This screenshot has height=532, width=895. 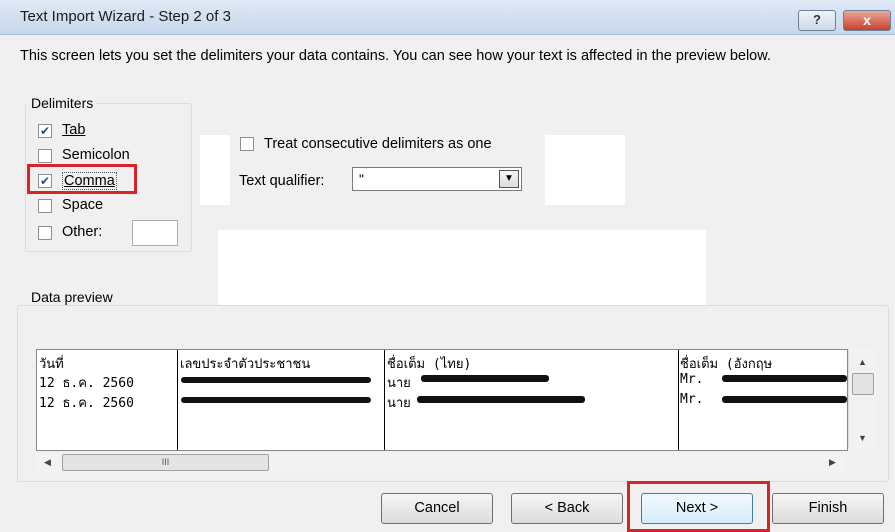 I want to click on horizontal-scroll-thumb: III, so click(x=165, y=462).